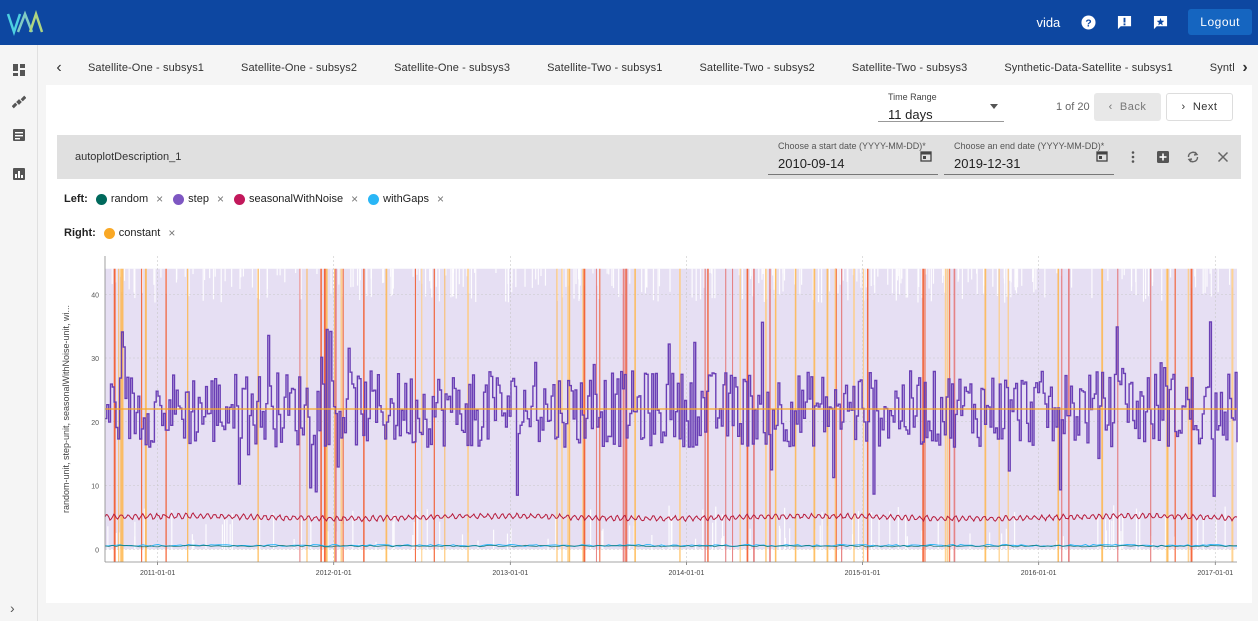 The image size is (1258, 621). Describe the element at coordinates (604, 68) in the screenshot. I see `tab-satellite-two-subsys1: Satellite-Two - subsys1` at that location.